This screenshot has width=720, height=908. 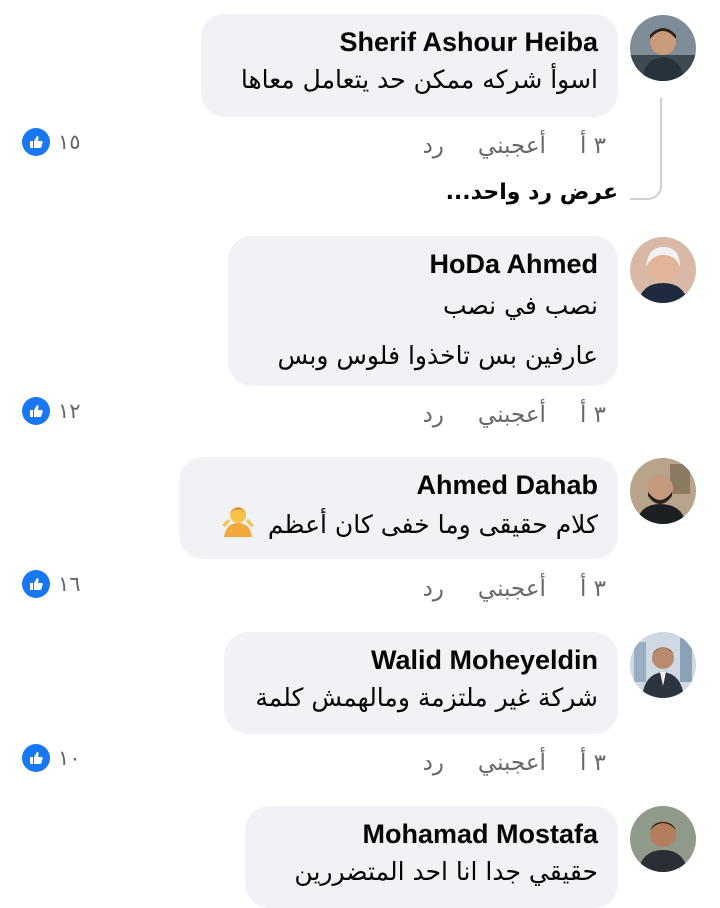 I want to click on reply-thread-elbow, so click(x=646, y=185).